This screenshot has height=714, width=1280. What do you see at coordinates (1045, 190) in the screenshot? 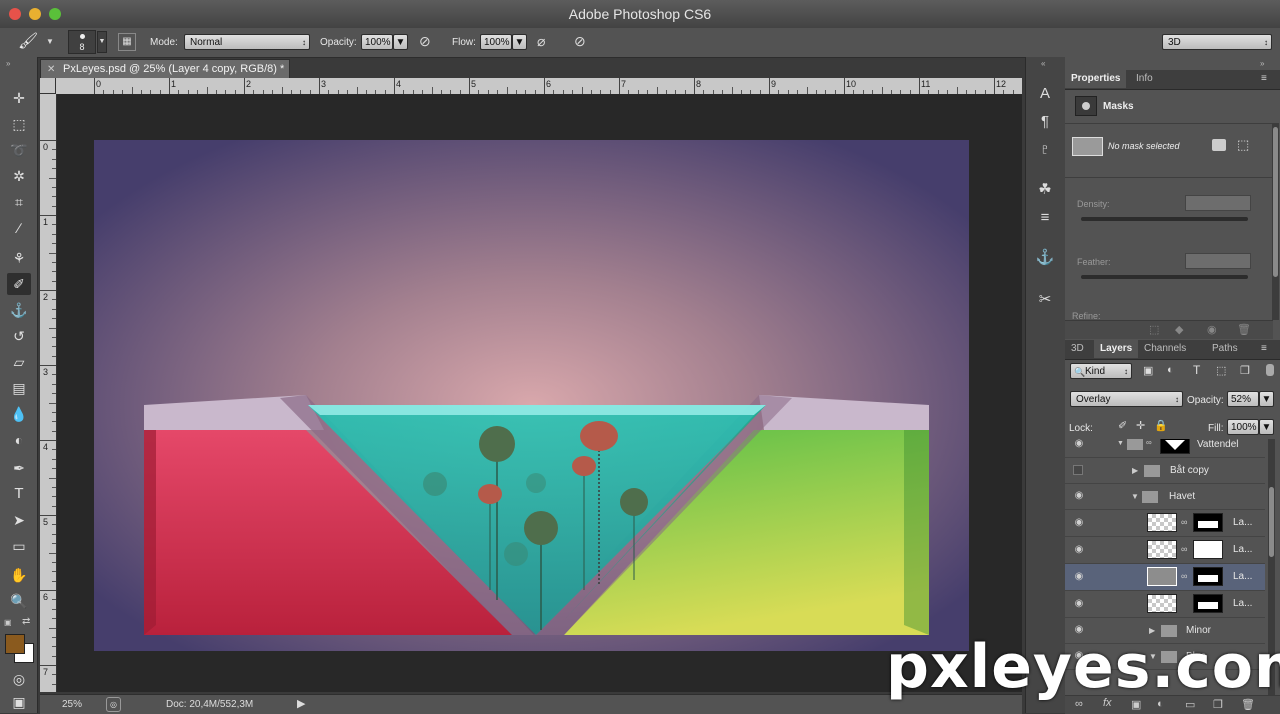
I see `brush-presets-panel-icon: ☘` at bounding box center [1045, 190].